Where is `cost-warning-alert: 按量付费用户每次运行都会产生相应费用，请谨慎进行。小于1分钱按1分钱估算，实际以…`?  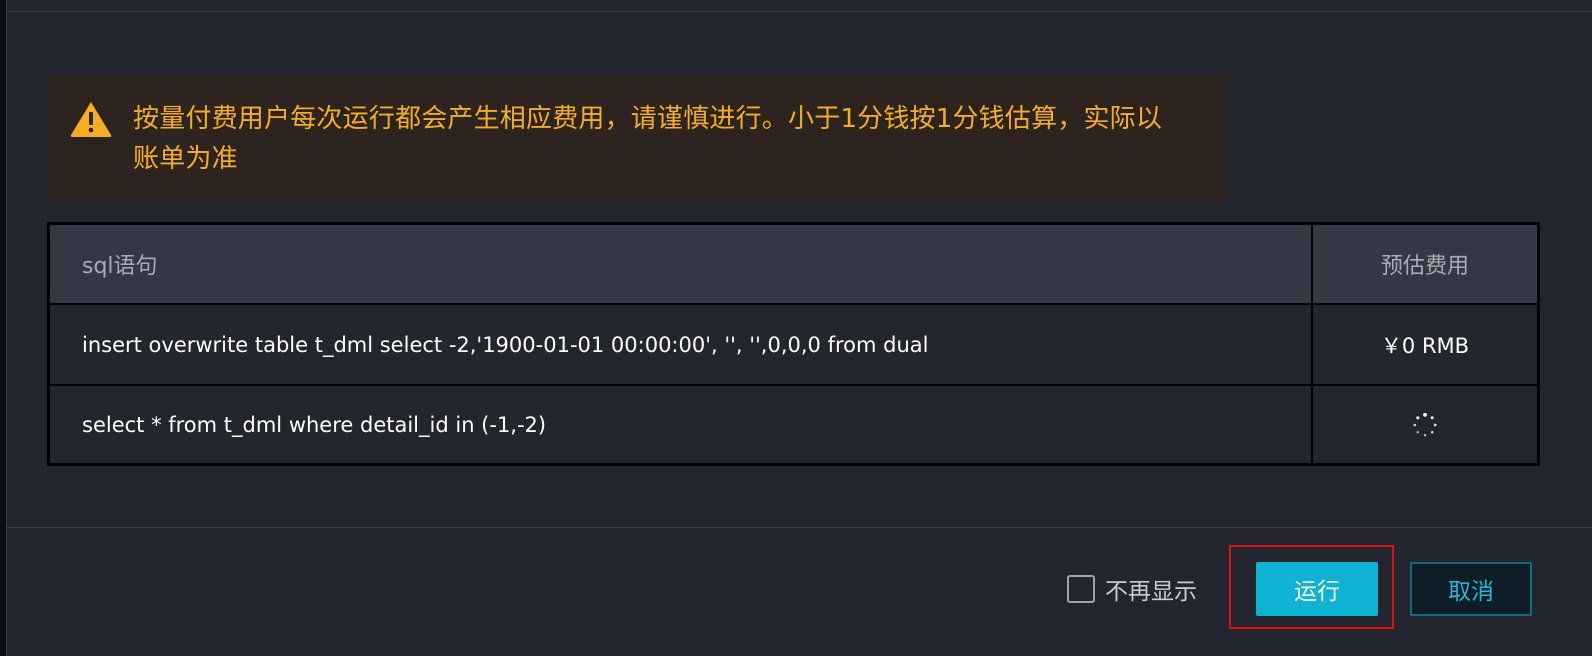 cost-warning-alert: 按量付费用户每次运行都会产生相应费用，请谨慎进行。小于1分钱按1分钱估算，实际以… is located at coordinates (637, 139).